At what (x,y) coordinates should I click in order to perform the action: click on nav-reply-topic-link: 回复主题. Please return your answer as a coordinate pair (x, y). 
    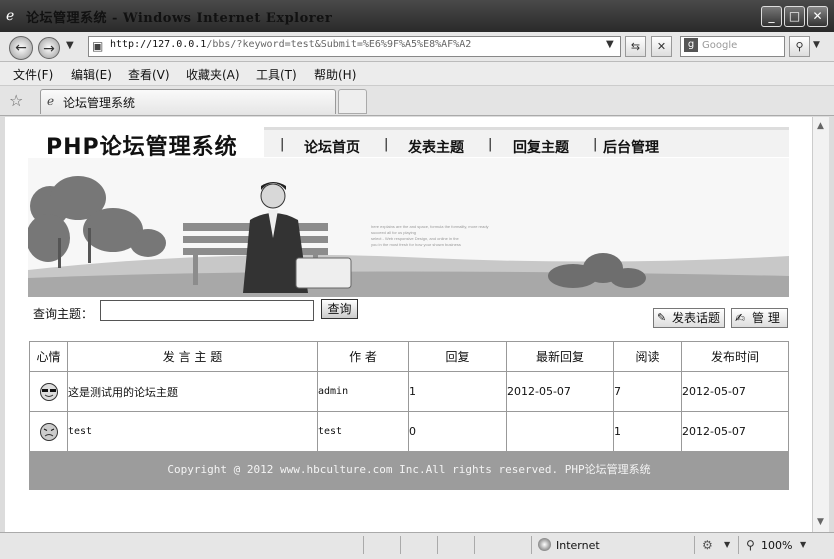
    Looking at the image, I should click on (541, 147).